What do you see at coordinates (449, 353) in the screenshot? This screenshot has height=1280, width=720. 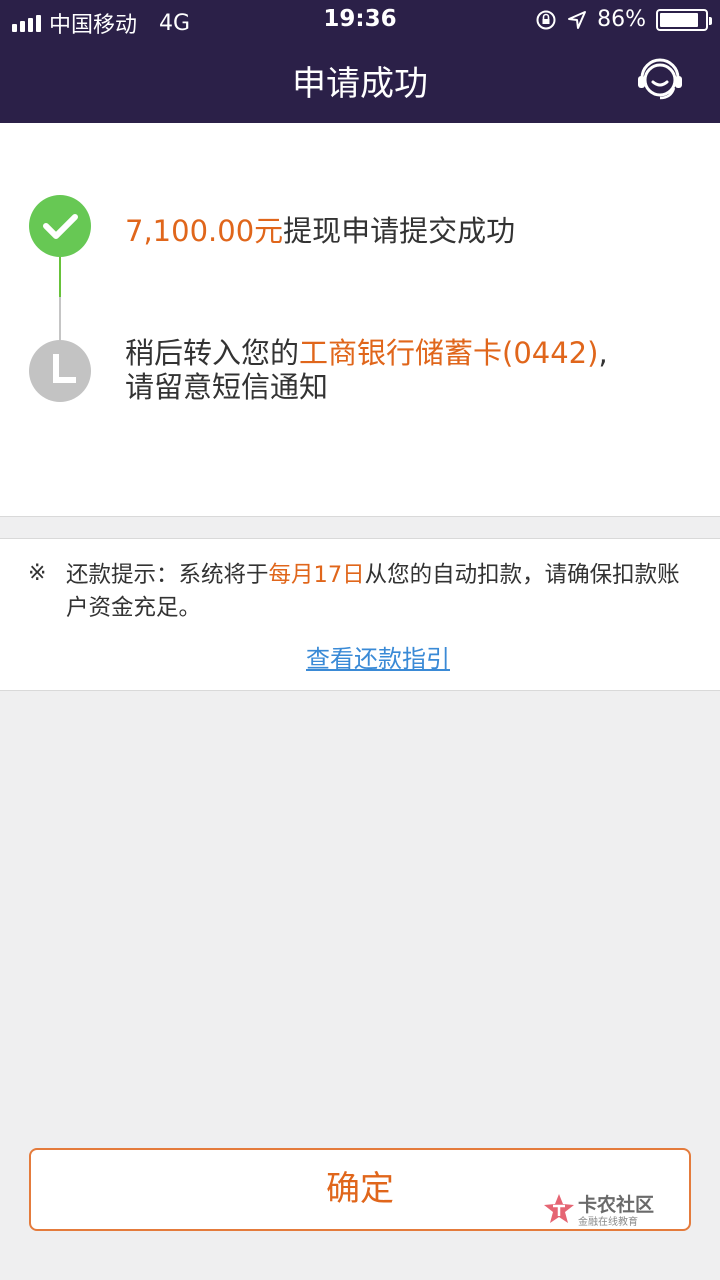 I see `bank-card-name: 工商银行储蓄卡(0442)` at bounding box center [449, 353].